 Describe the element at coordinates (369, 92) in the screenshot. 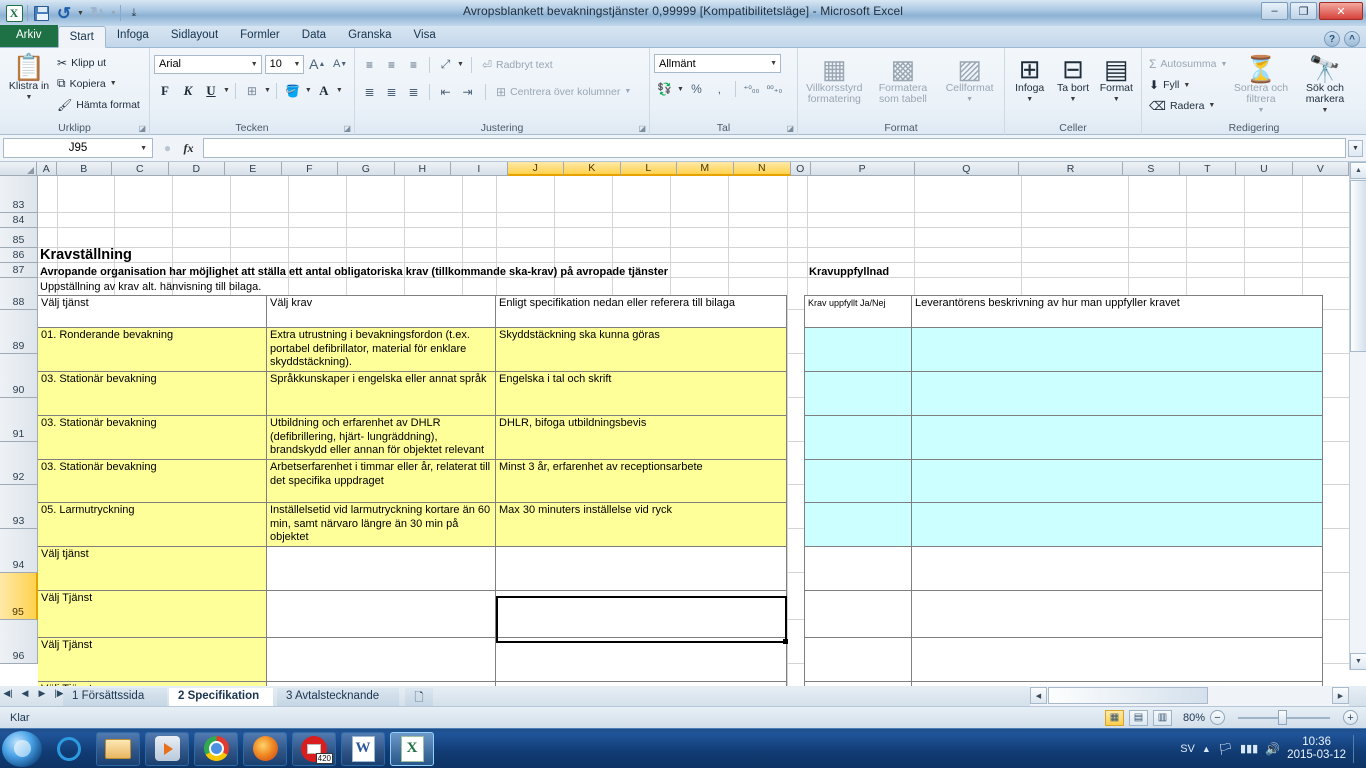

I see `align-left-icon: ≣` at that location.